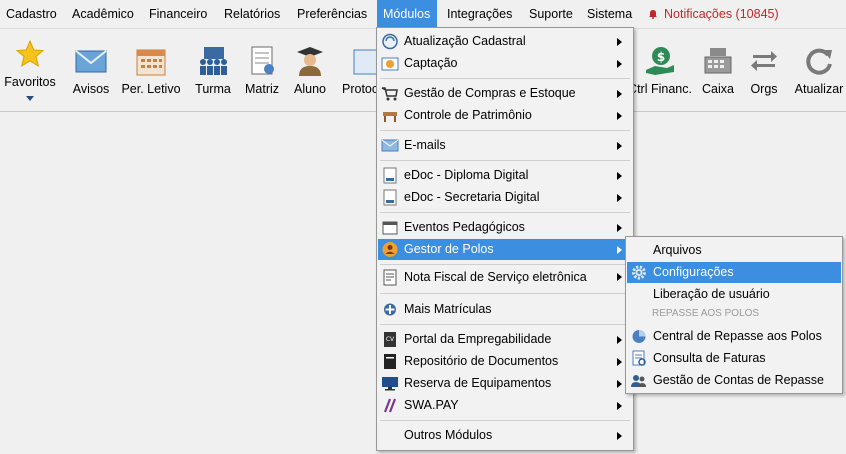 The width and height of the screenshot is (846, 454). I want to click on menu-item-outros-modulos: Outros Módulos, so click(505, 435).